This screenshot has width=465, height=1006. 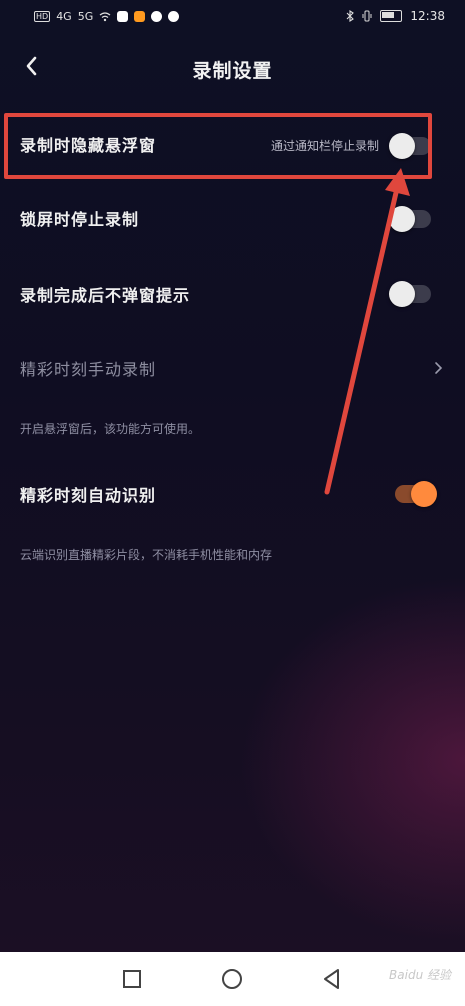 I want to click on setting-label: 锁屏时停止录制, so click(x=80, y=219).